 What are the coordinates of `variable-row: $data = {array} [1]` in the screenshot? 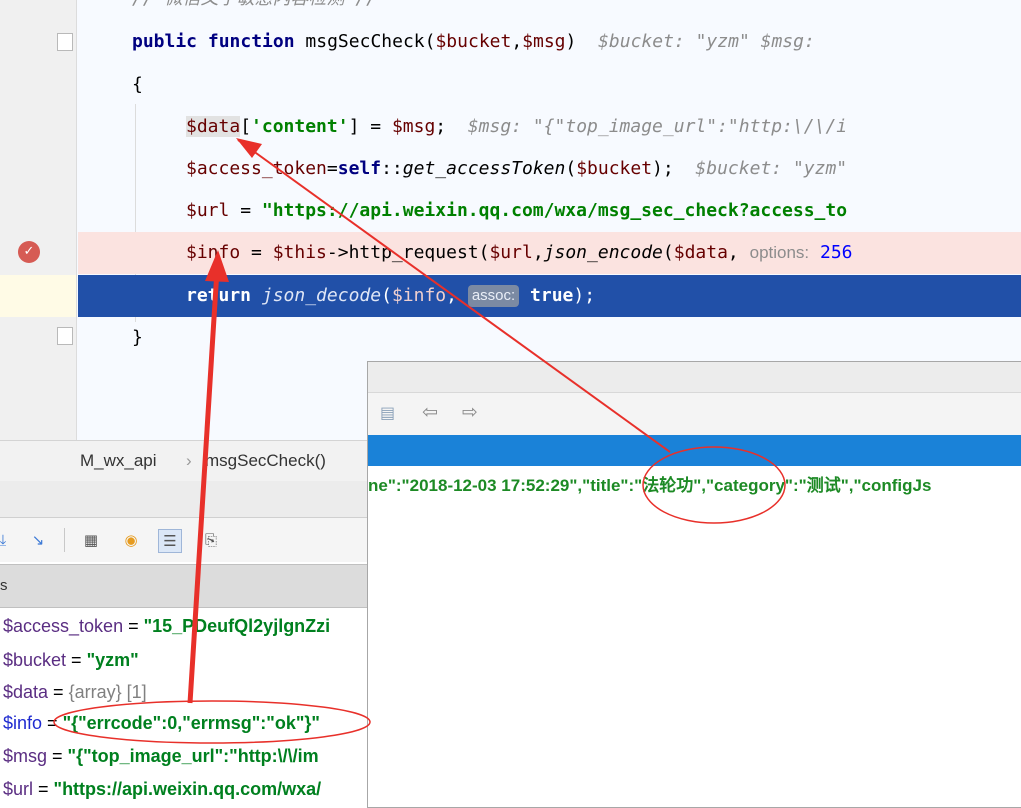 It's located at (75, 692).